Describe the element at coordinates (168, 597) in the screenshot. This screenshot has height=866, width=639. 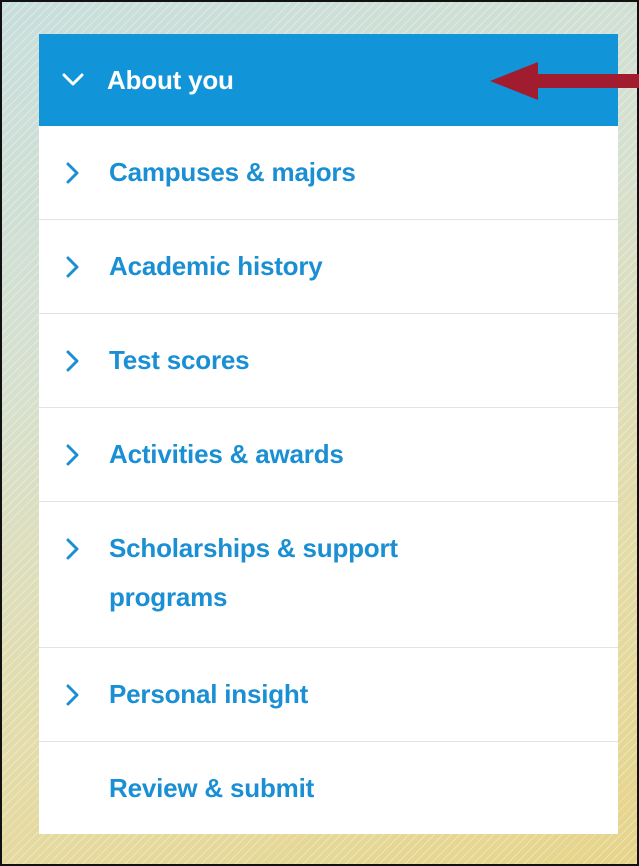
I see `menu-item-label-line2: programs` at that location.